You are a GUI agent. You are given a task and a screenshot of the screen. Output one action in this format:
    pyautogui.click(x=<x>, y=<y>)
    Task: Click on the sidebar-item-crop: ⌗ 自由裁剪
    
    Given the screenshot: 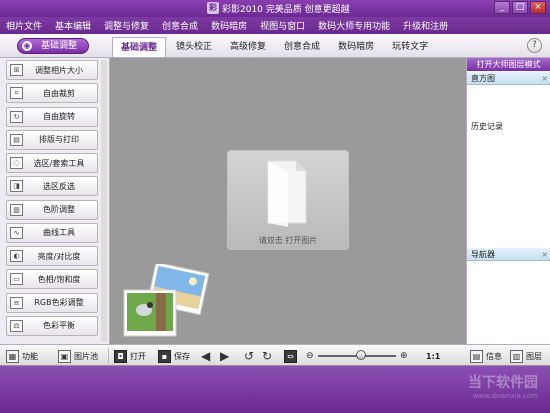 What is the action you would take?
    pyautogui.click(x=52, y=93)
    